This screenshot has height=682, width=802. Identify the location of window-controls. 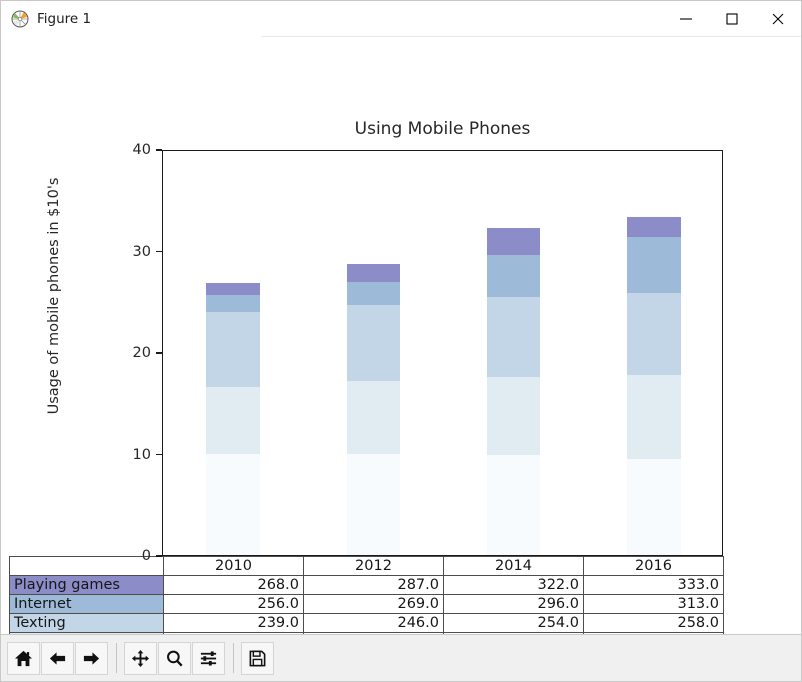
(732, 19).